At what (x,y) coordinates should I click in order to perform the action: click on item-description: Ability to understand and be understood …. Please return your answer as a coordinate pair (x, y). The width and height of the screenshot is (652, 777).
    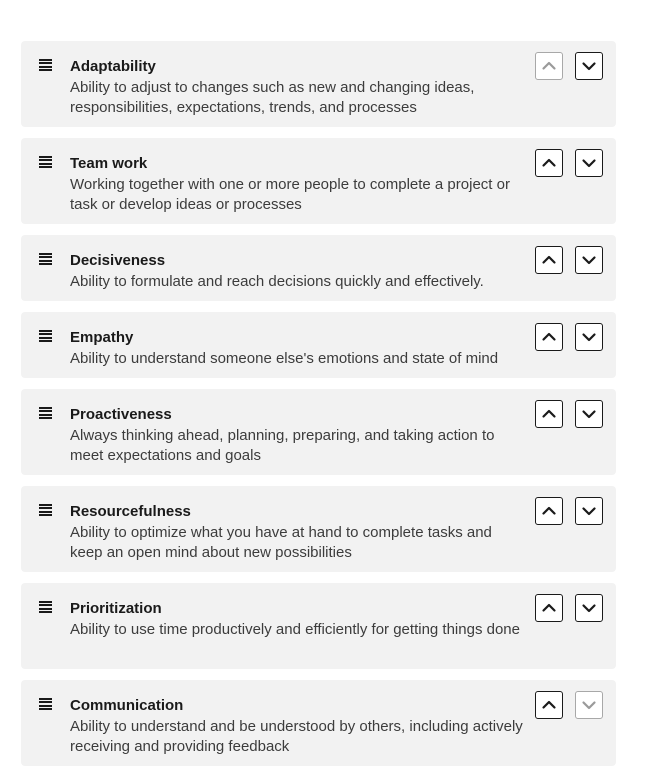
    Looking at the image, I should click on (296, 736).